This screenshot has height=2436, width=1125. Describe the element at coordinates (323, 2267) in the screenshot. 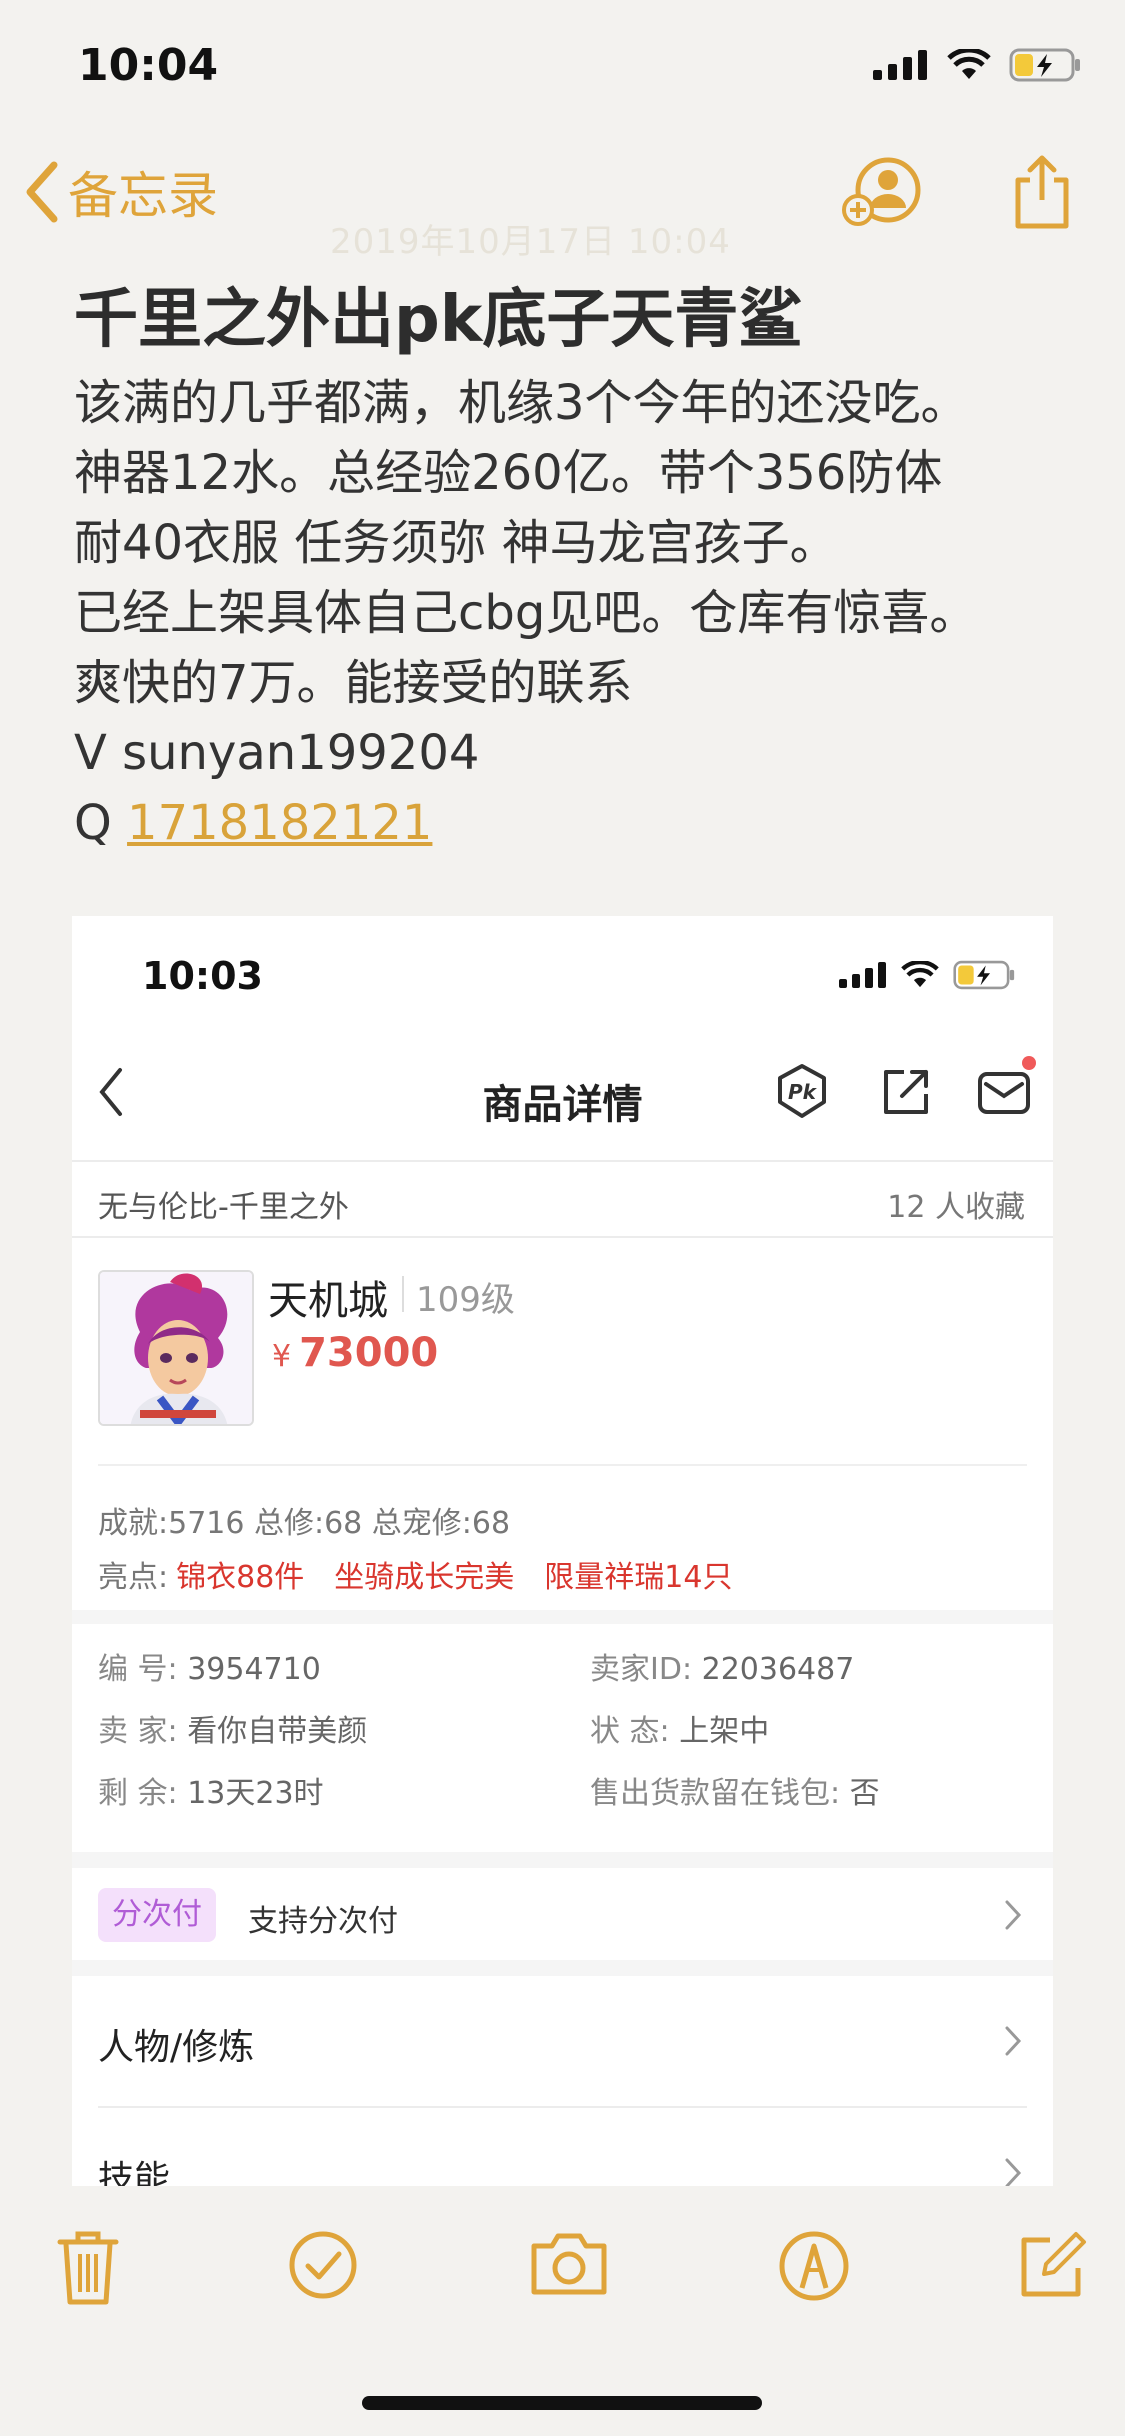

I see `checklist-icon` at that location.